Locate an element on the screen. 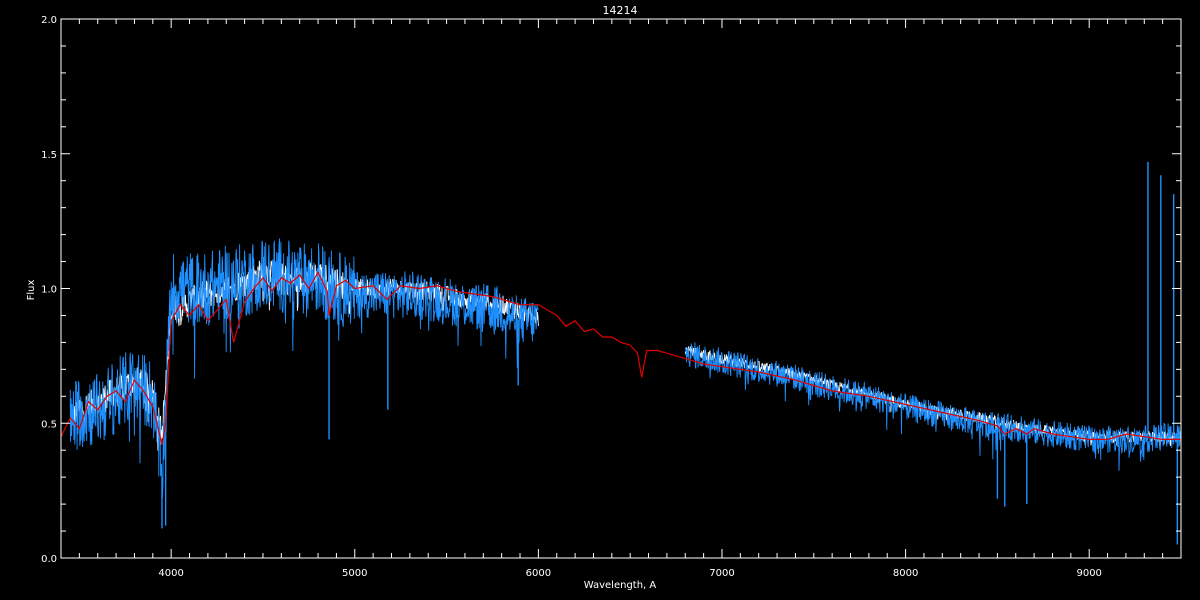 The height and width of the screenshot is (600, 1200). y-tick-label: 1.0 is located at coordinates (49, 290).